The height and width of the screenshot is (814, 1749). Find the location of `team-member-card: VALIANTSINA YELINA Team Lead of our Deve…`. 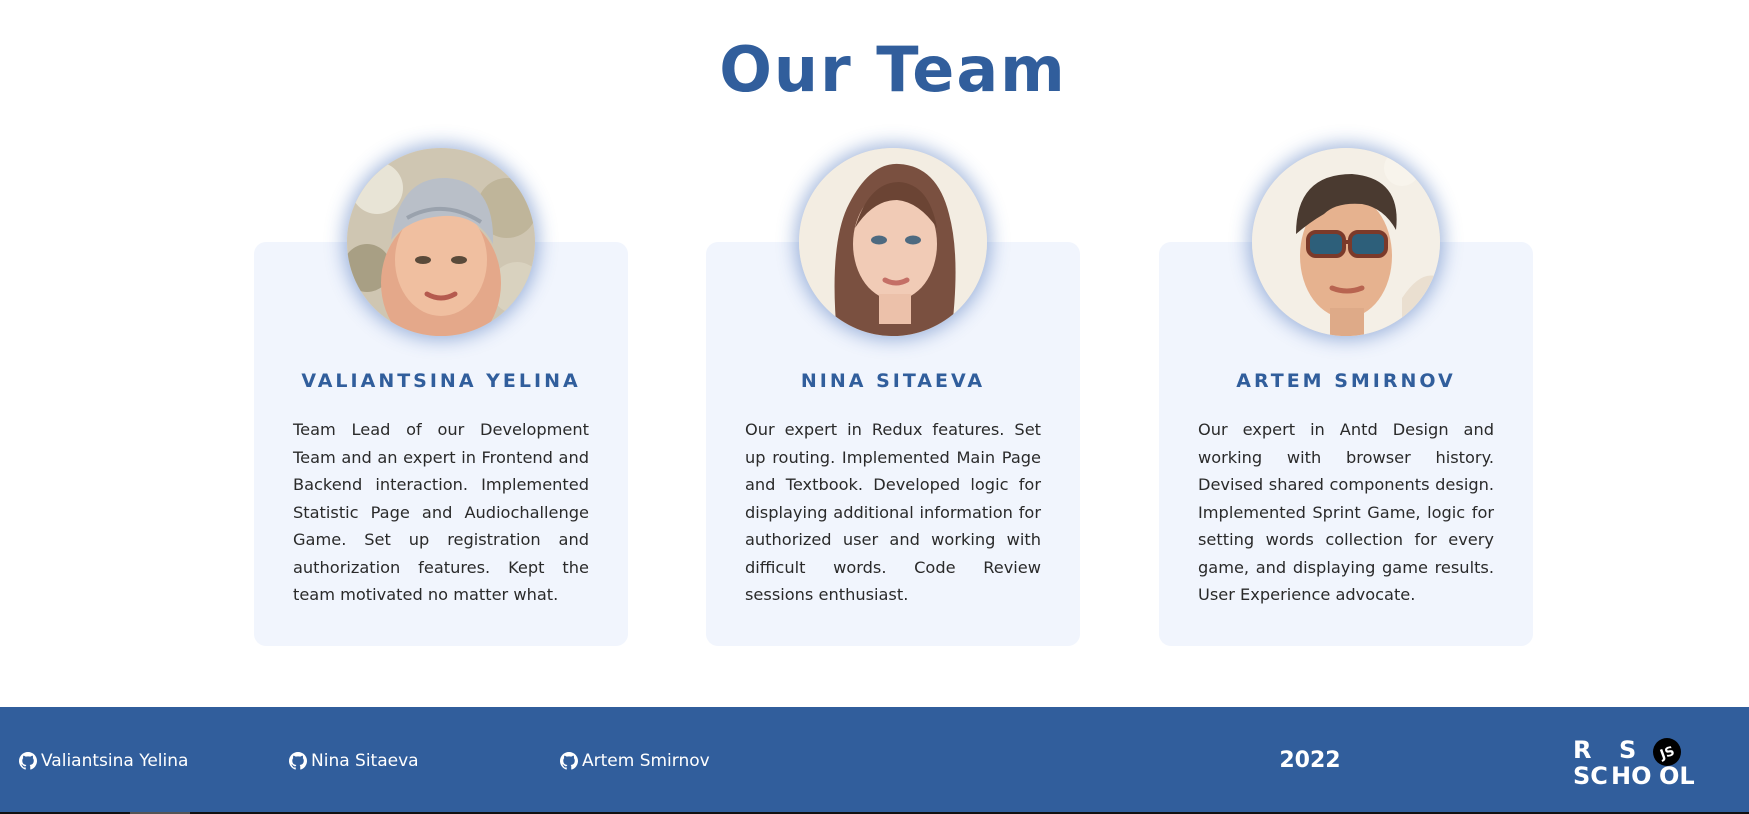

team-member-card: VALIANTSINA YELINA Team Lead of our Deve… is located at coordinates (441, 397).